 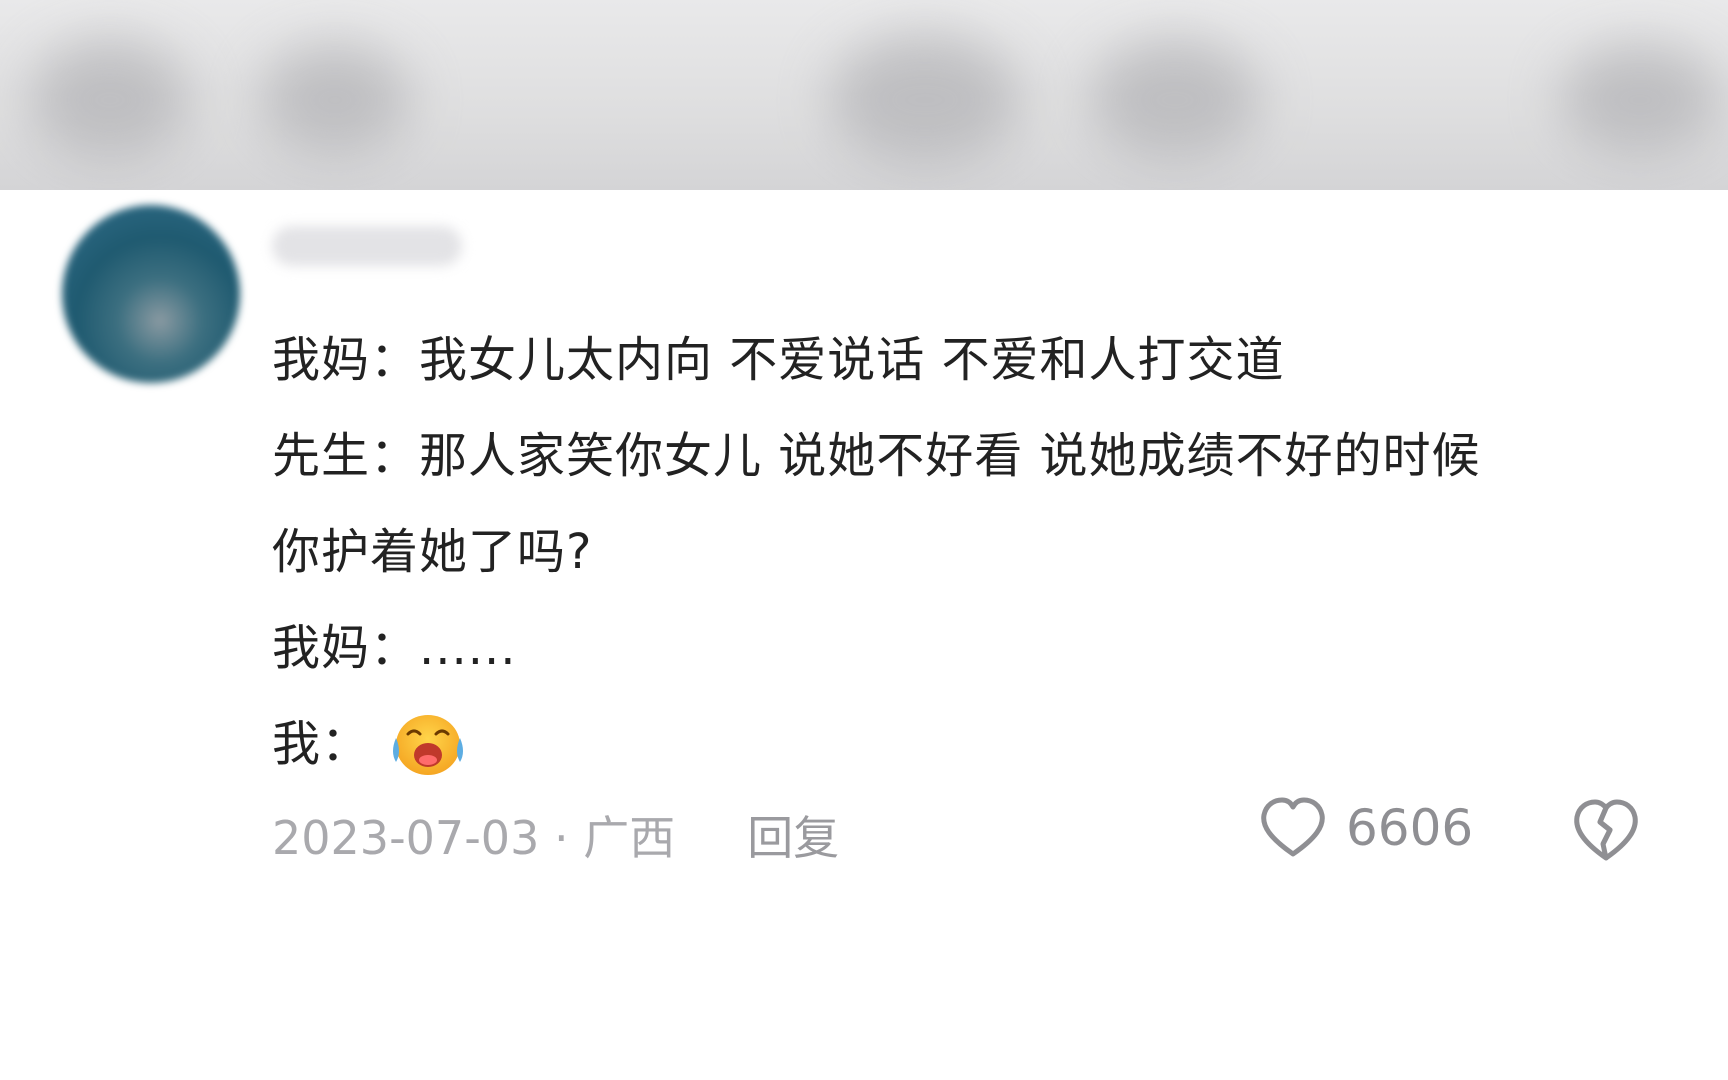 What do you see at coordinates (1293, 827) in the screenshot?
I see `heart-outline-icon` at bounding box center [1293, 827].